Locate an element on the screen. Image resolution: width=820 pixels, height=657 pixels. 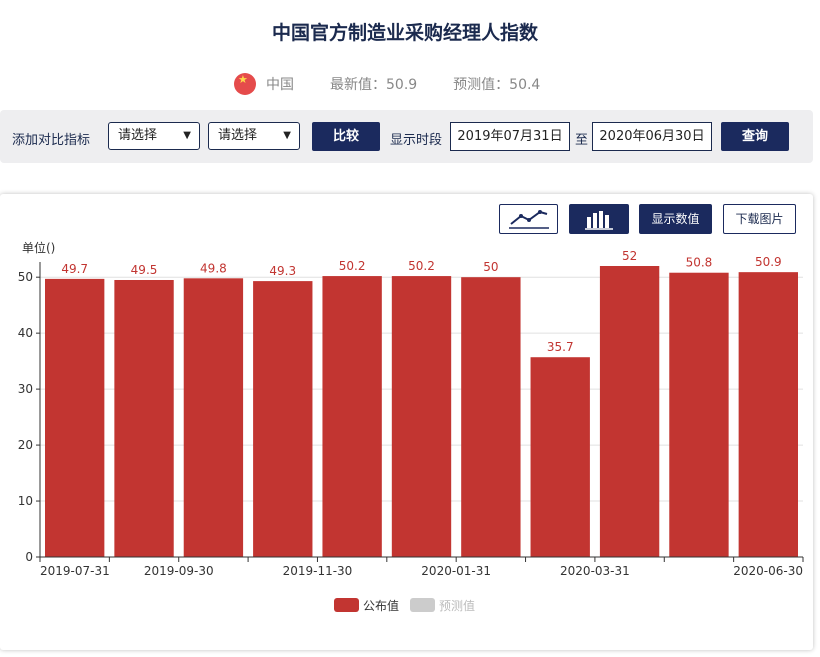
x-tick-label: 2020-01-31 is located at coordinates (456, 571).